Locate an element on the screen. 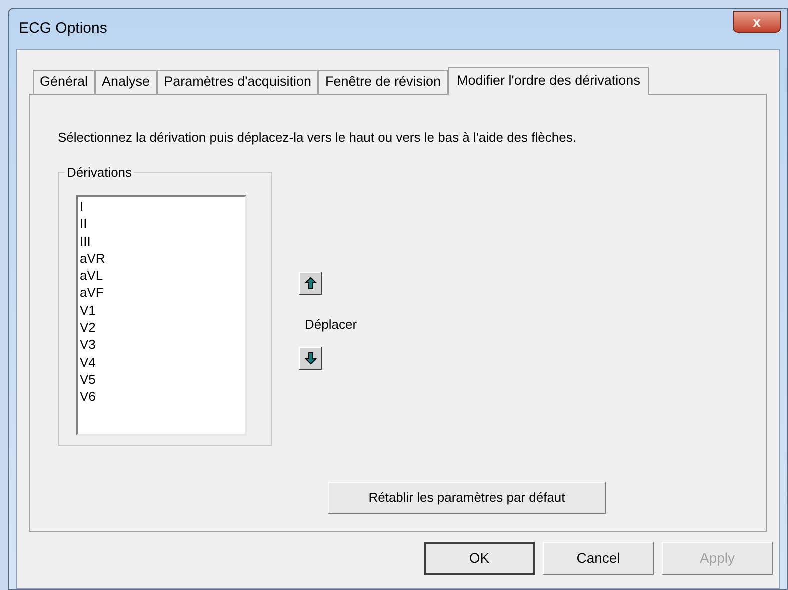  list-item: V5 is located at coordinates (162, 379).